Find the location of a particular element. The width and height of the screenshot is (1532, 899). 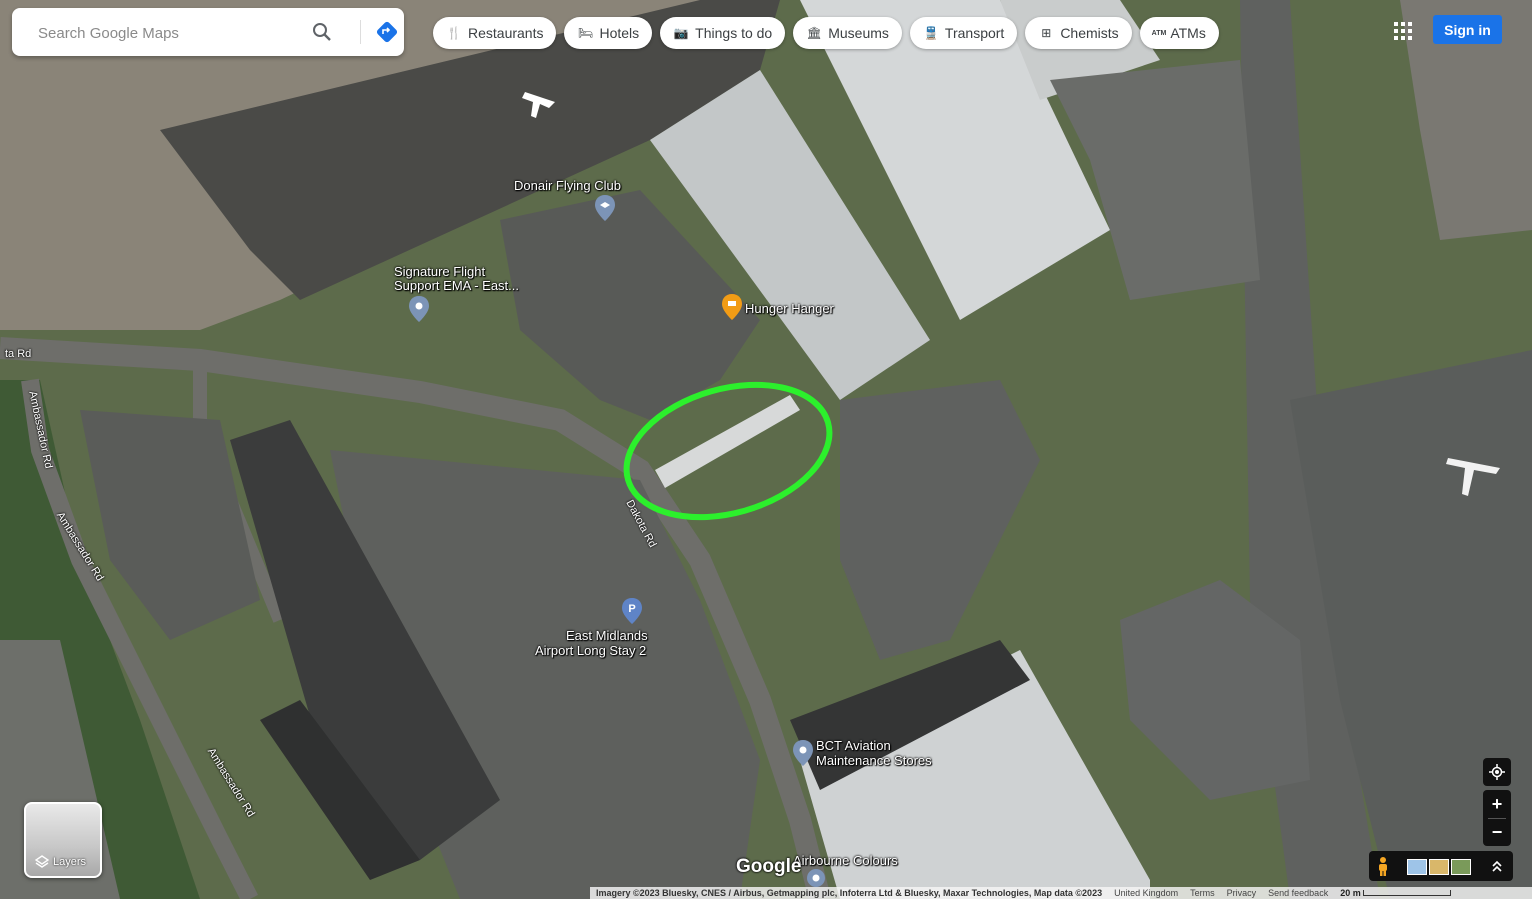

place-label-parking-1: East Midlands is located at coordinates (607, 635).